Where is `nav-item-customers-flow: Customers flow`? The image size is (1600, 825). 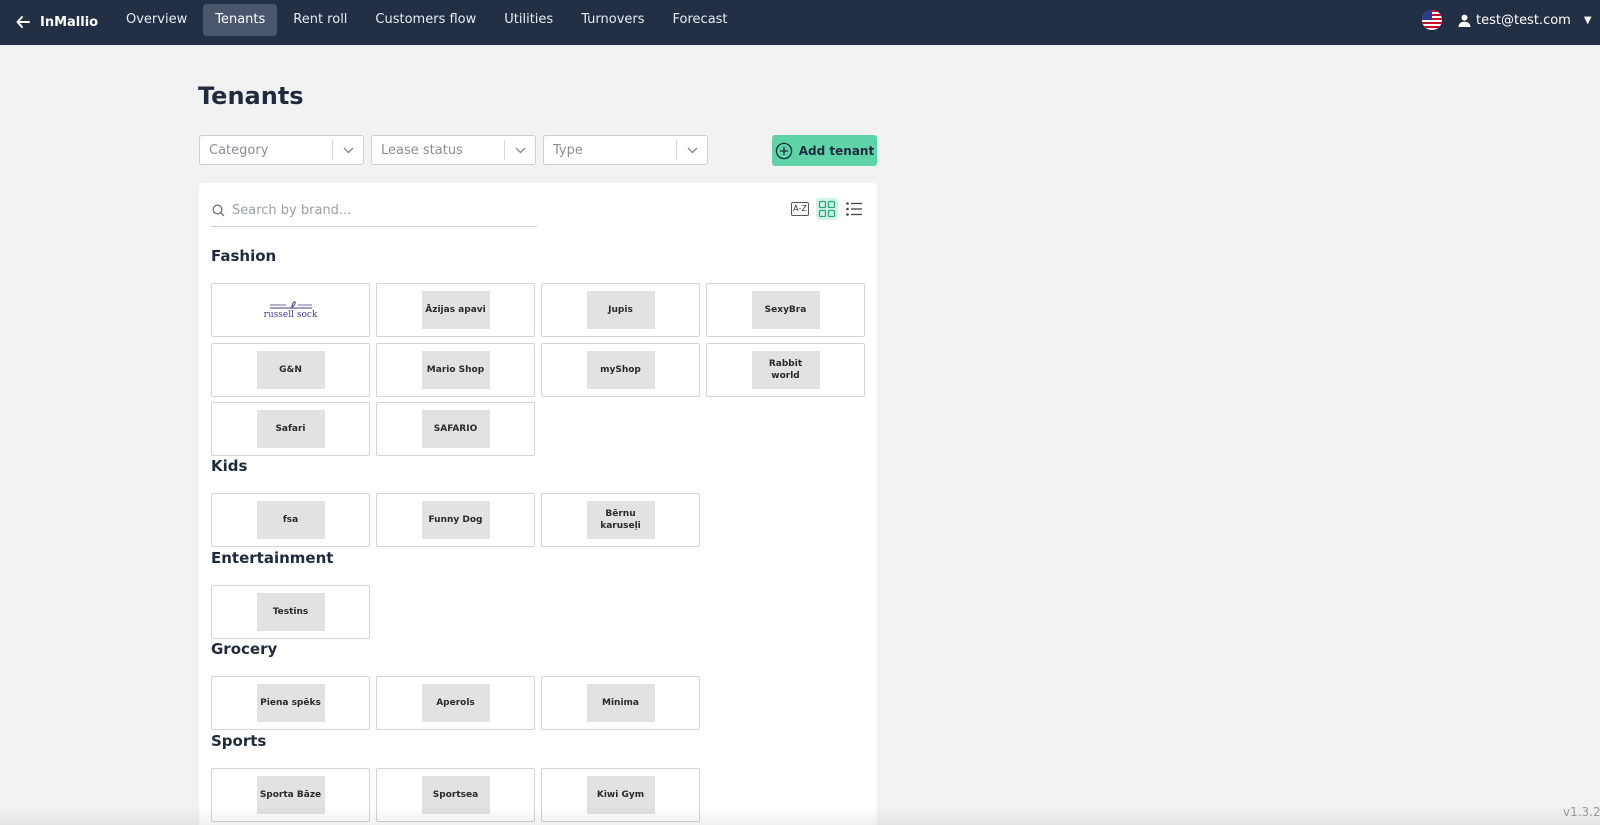 nav-item-customers-flow: Customers flow is located at coordinates (425, 20).